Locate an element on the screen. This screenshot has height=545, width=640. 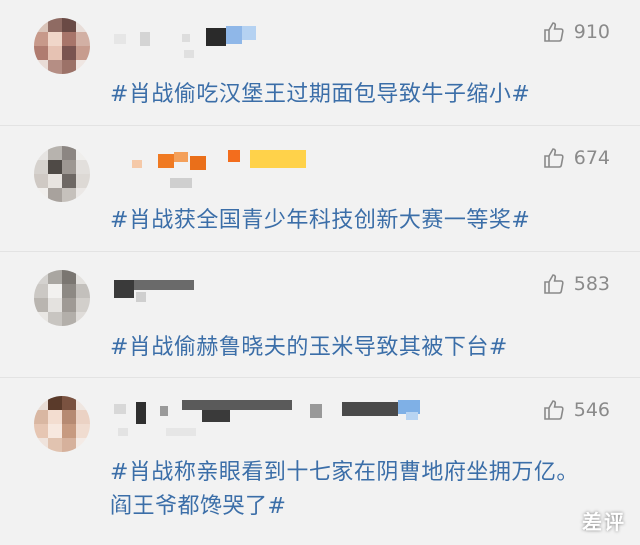
comment-text: #肖战获全国青少年科技创新大赛一等奖# is located at coordinates (350, 221).